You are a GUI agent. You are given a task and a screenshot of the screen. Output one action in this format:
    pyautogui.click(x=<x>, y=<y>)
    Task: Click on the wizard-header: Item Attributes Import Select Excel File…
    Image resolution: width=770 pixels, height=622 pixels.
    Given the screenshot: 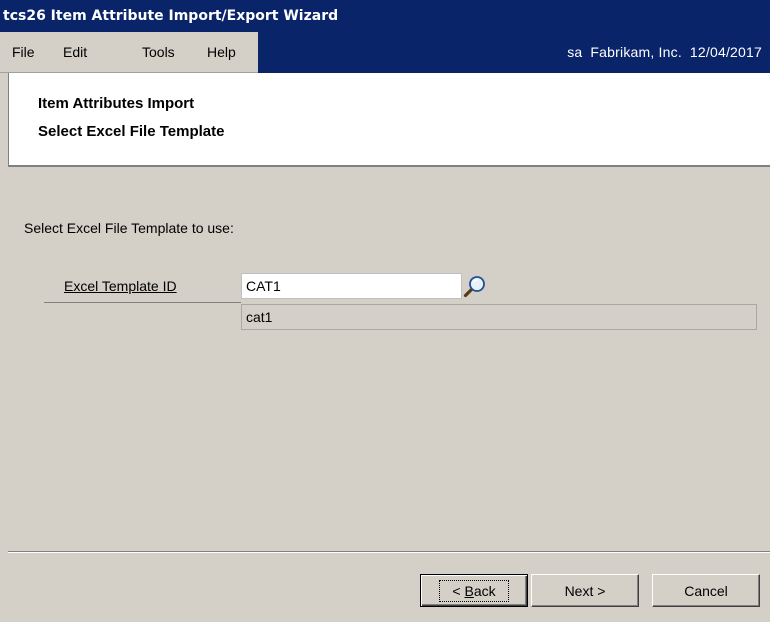 What is the action you would take?
    pyautogui.click(x=389, y=120)
    